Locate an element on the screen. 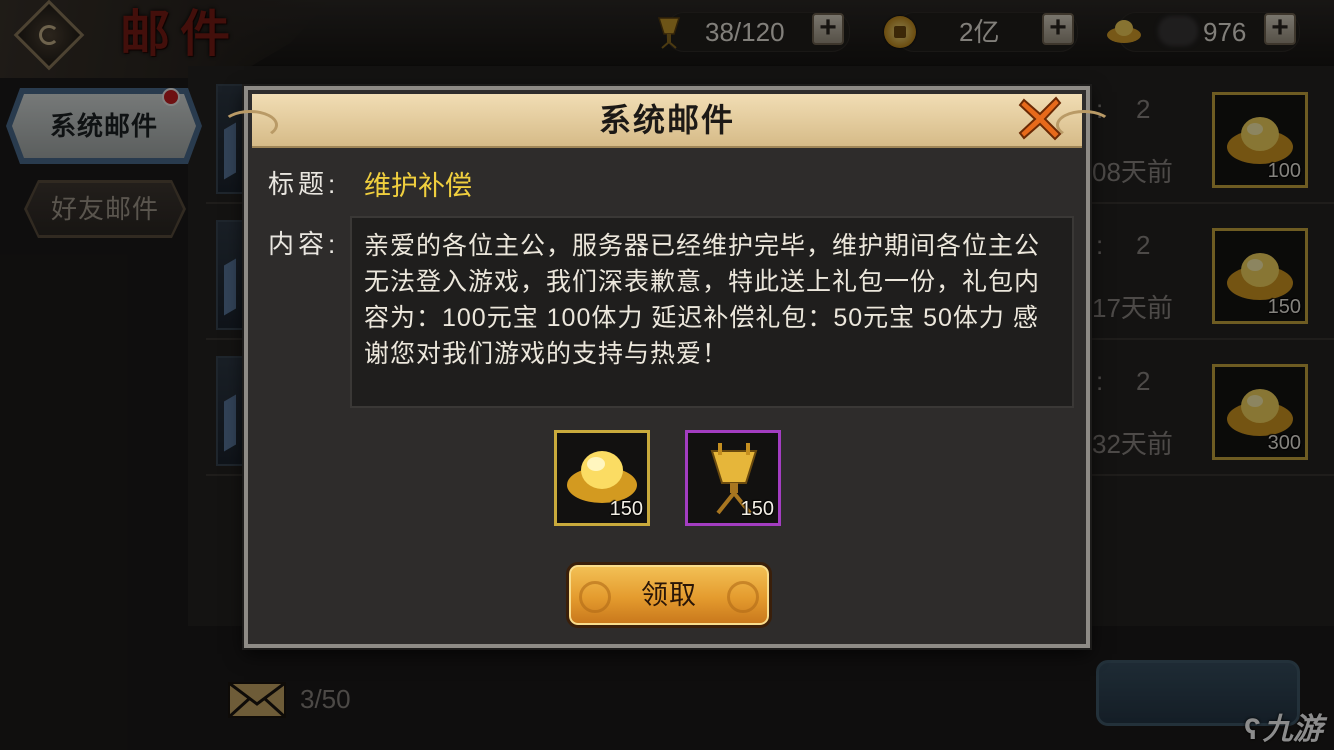 The width and height of the screenshot is (1334, 750). mail-subject: 维护补偿 is located at coordinates (418, 186).